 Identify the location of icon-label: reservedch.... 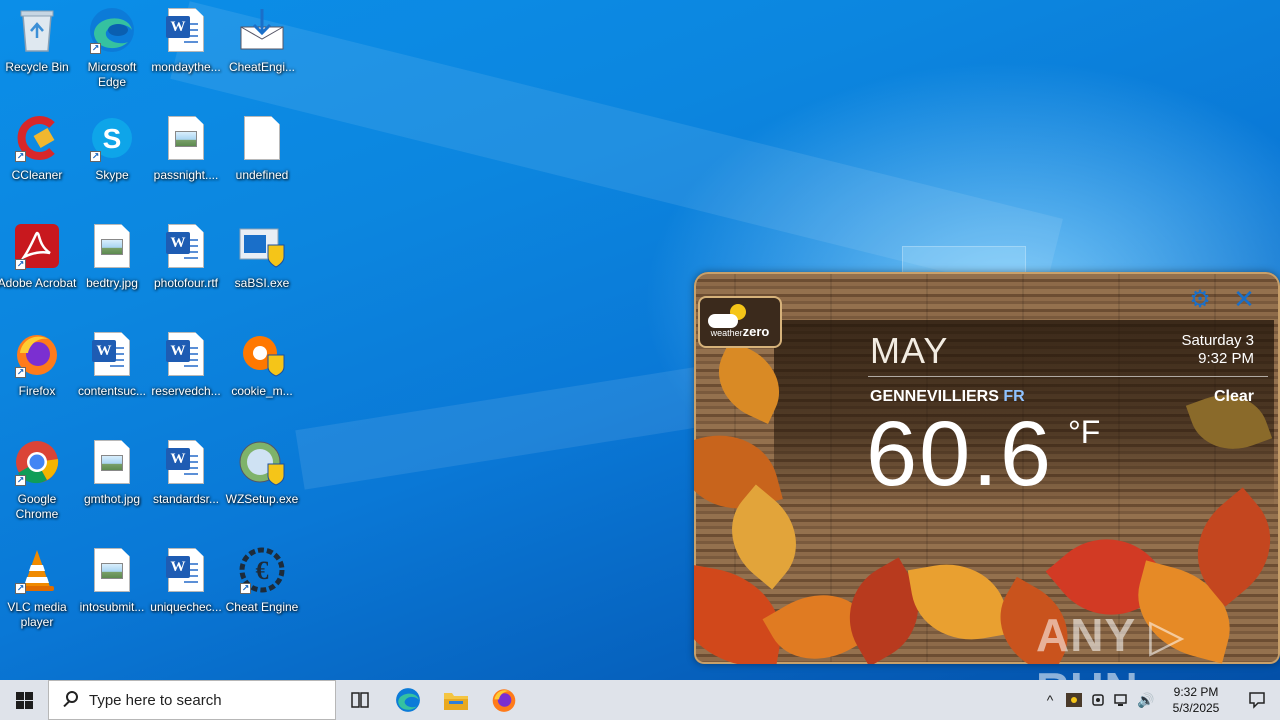
(186, 391).